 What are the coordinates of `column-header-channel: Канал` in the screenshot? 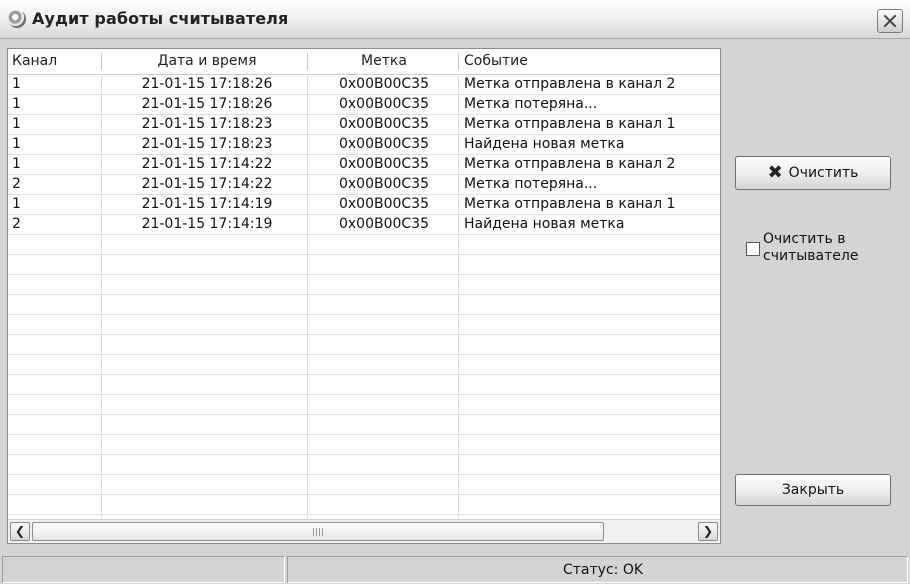 It's located at (34, 61).